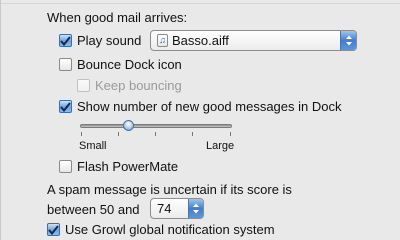  I want to click on growl-label: Use Growl global notification system, so click(170, 229).